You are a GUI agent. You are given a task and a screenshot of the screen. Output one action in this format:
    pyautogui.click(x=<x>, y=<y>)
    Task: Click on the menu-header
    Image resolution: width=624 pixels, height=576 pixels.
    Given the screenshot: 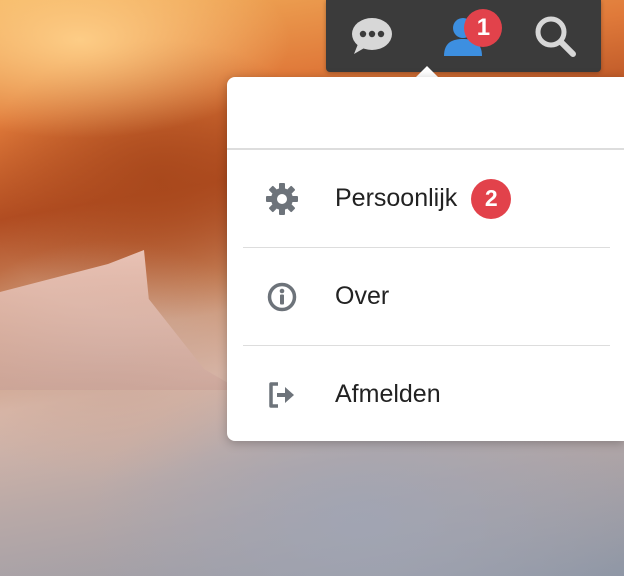 What is the action you would take?
    pyautogui.click(x=425, y=113)
    